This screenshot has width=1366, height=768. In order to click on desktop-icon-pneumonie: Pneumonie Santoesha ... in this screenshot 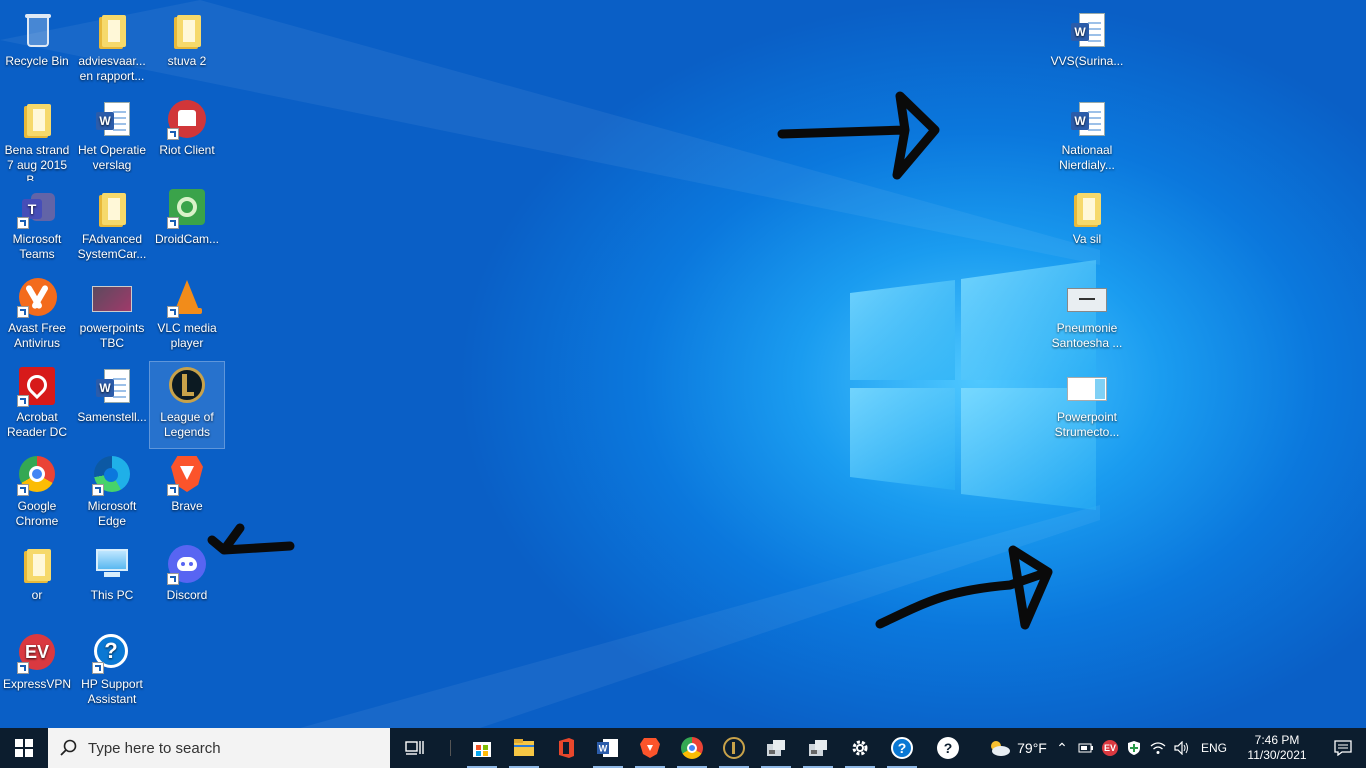, I will do `click(1087, 316)`.